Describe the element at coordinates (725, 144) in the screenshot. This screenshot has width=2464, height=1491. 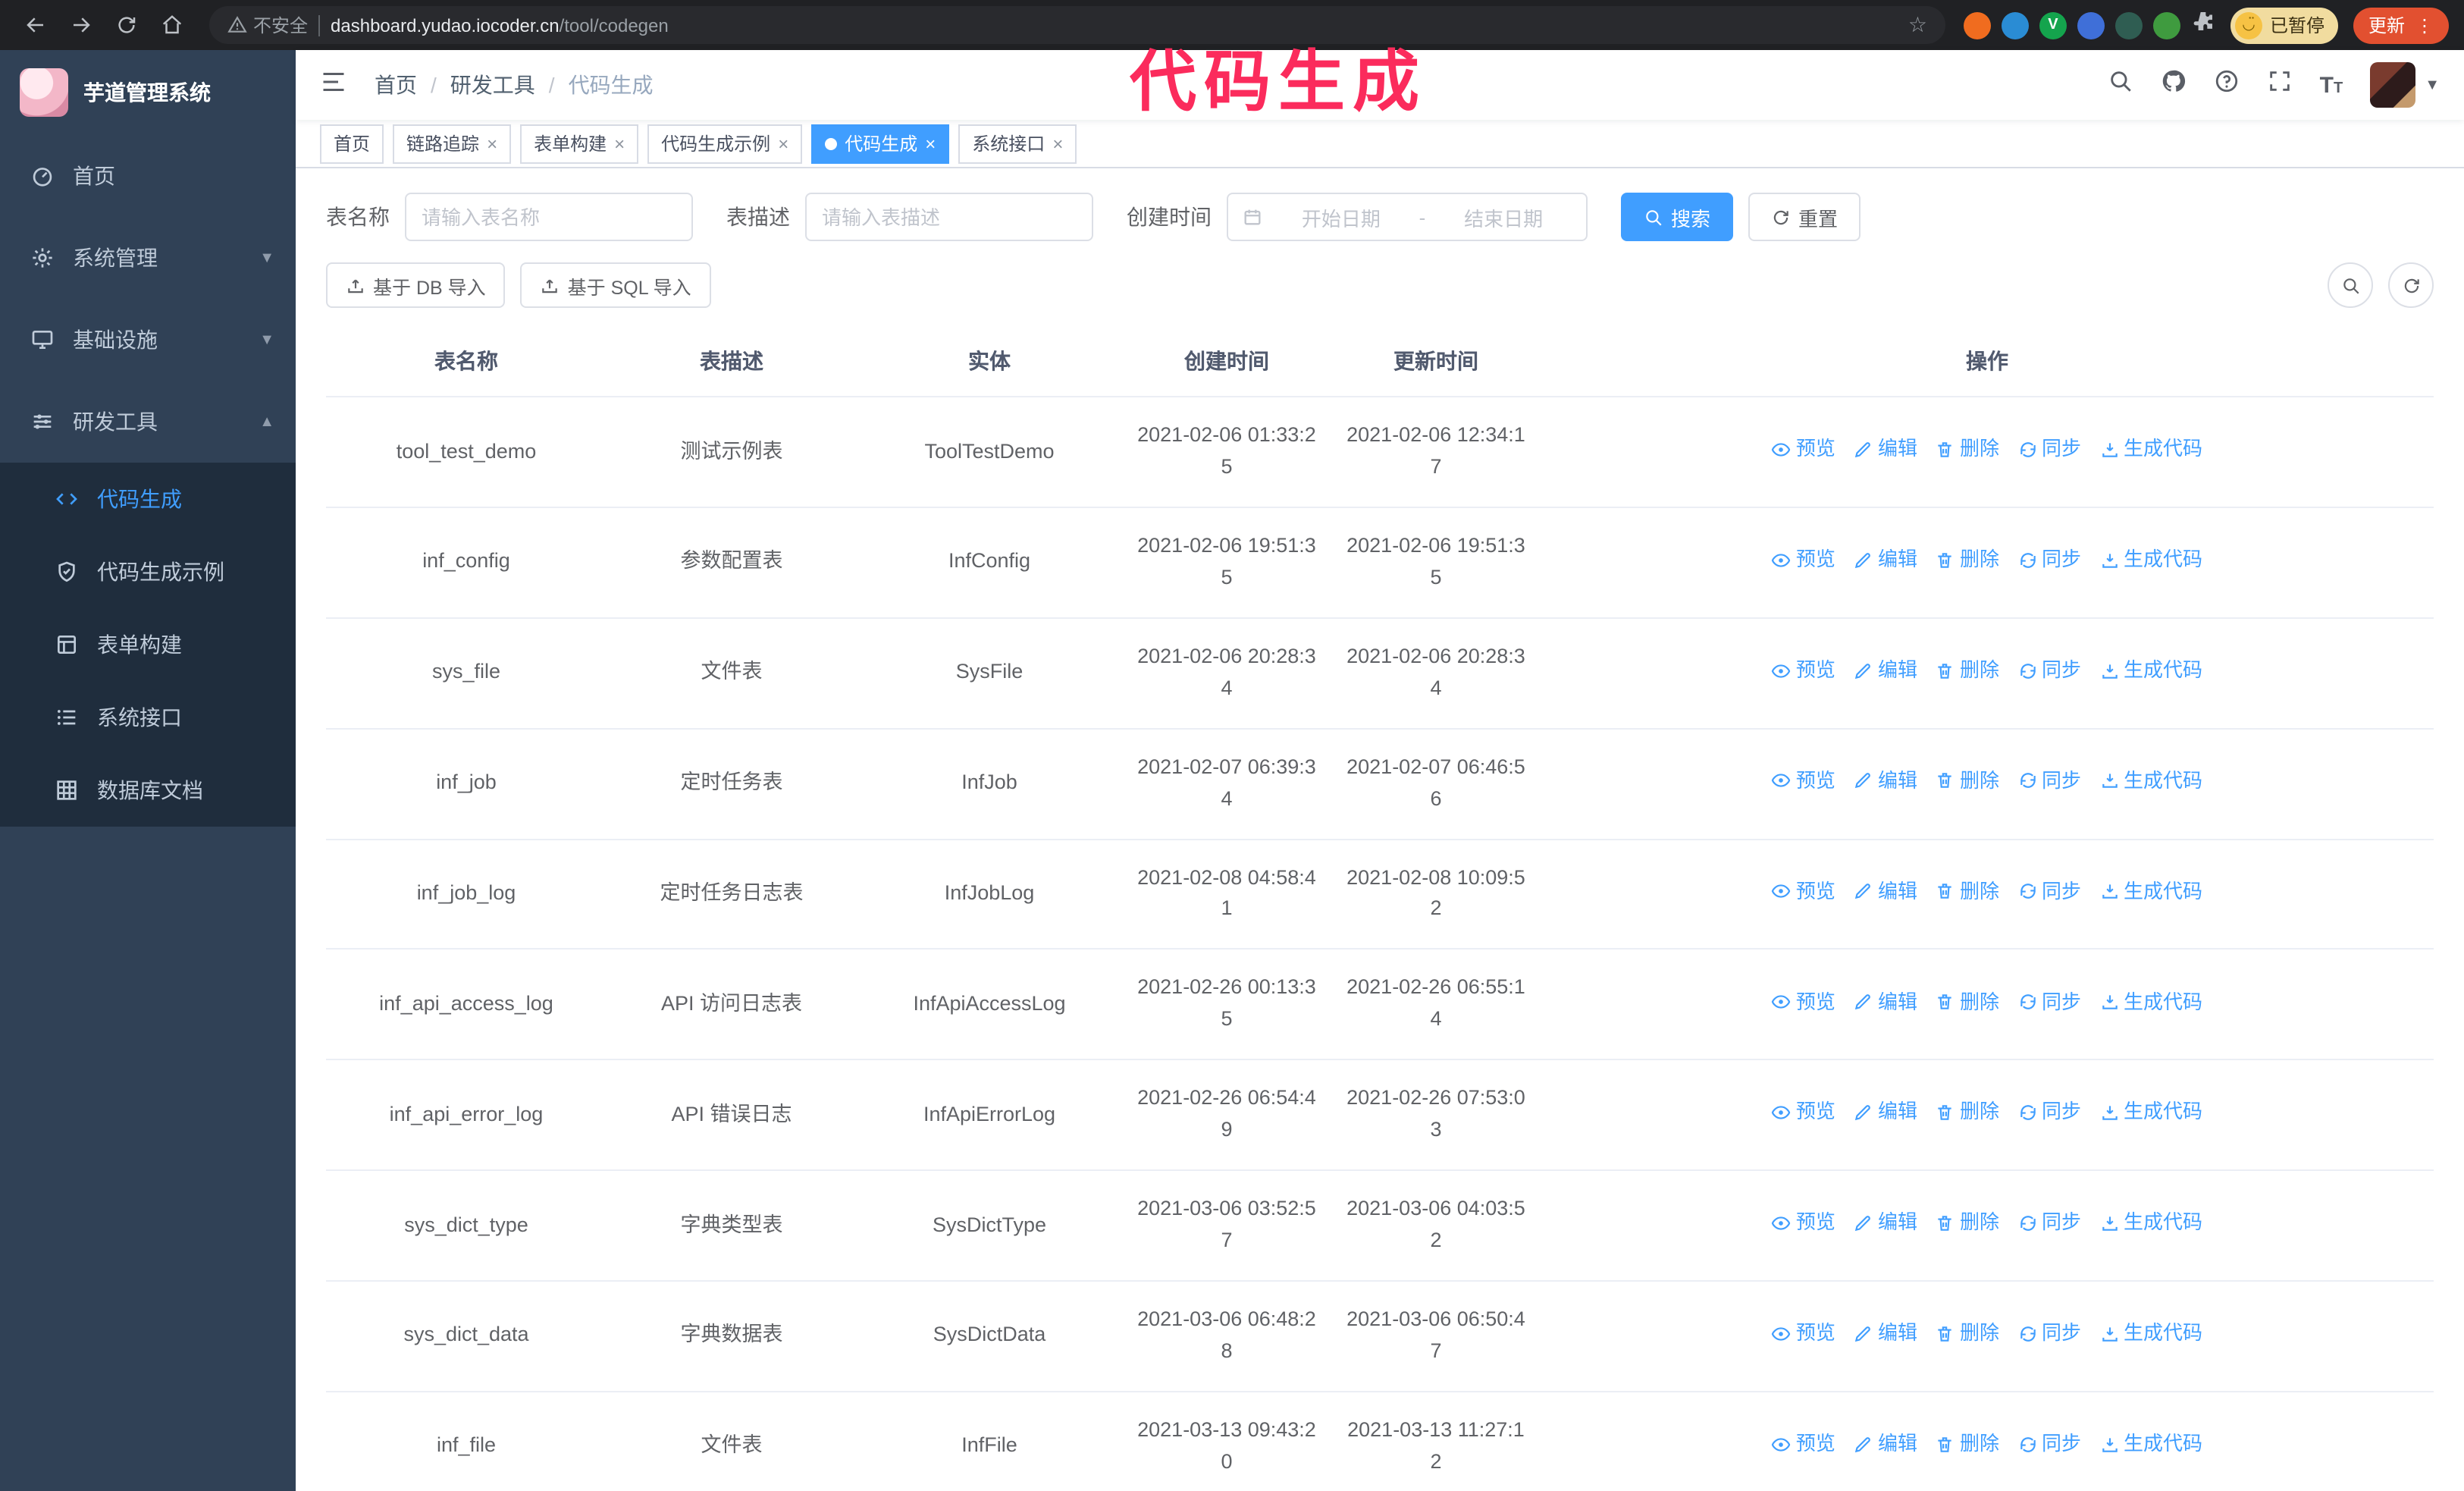
I see `tab-codegen-example: 代码生成示例 ×` at that location.